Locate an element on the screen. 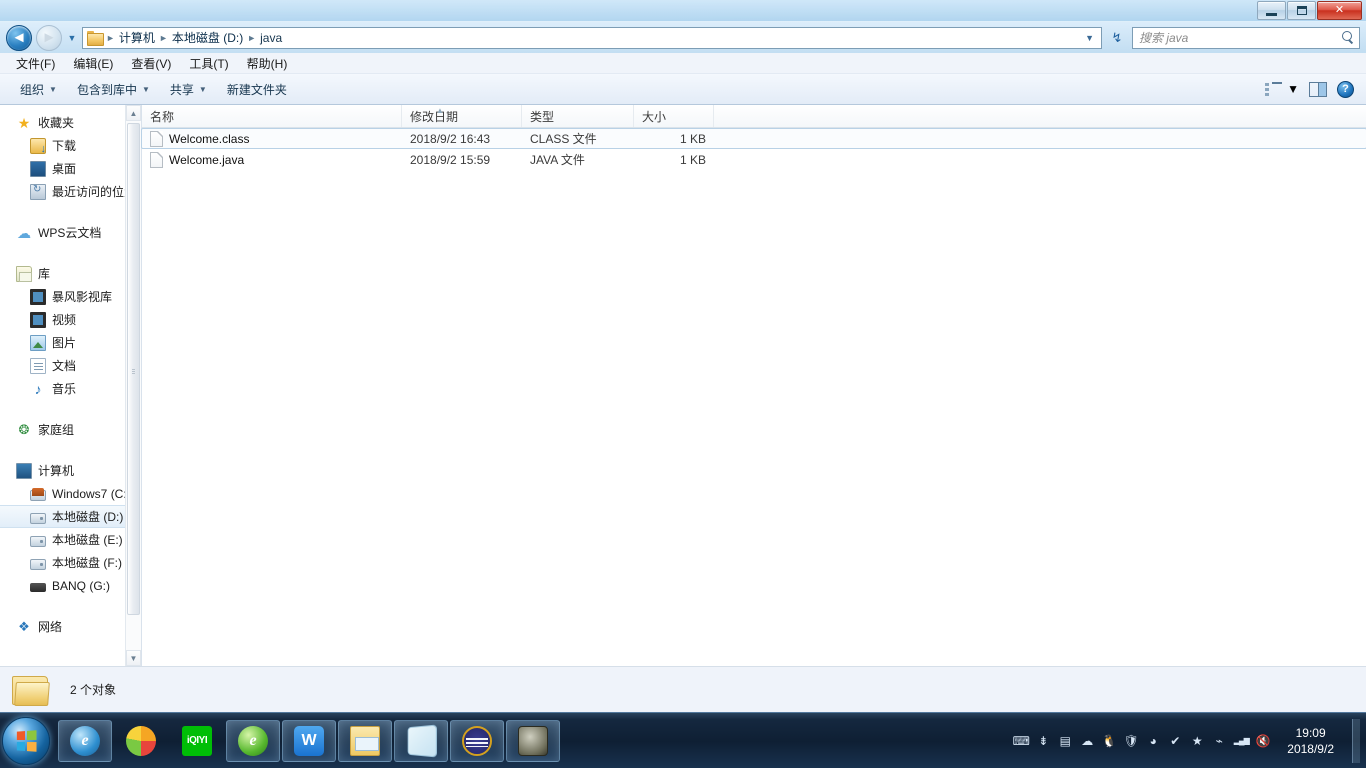  column-header-date: 修改日期 is located at coordinates (462, 116).